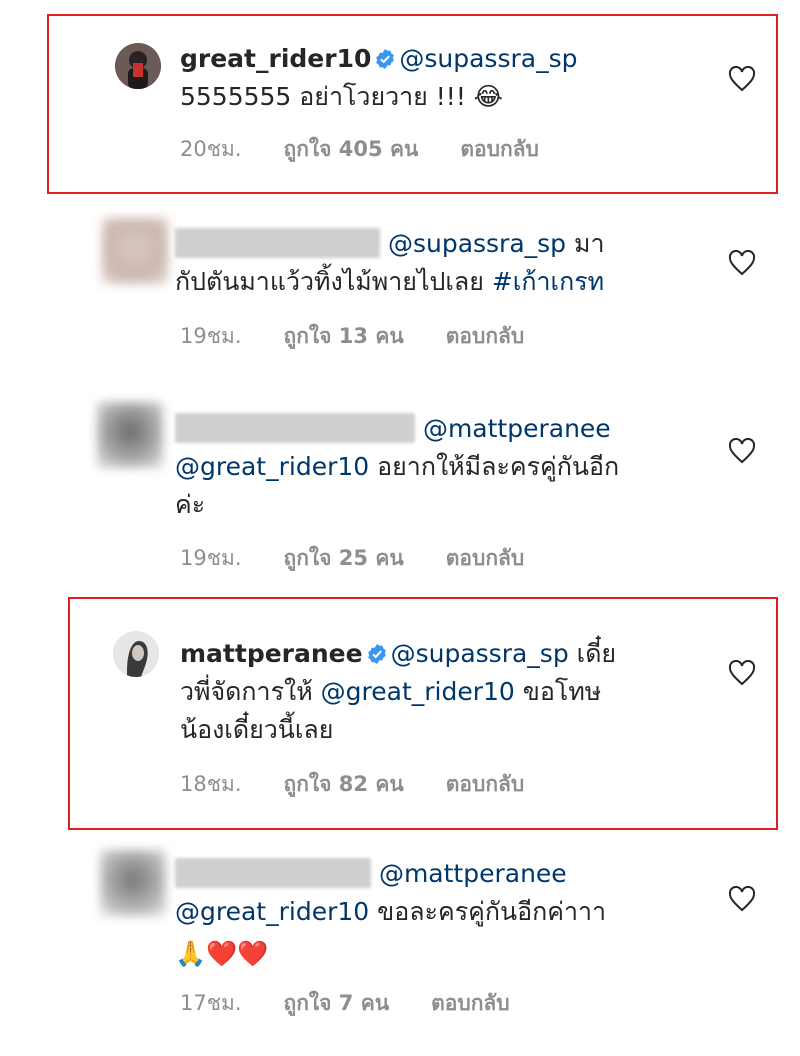  Describe the element at coordinates (344, 336) in the screenshot. I see `likes-count: ถูกใจ 13 คน` at that location.